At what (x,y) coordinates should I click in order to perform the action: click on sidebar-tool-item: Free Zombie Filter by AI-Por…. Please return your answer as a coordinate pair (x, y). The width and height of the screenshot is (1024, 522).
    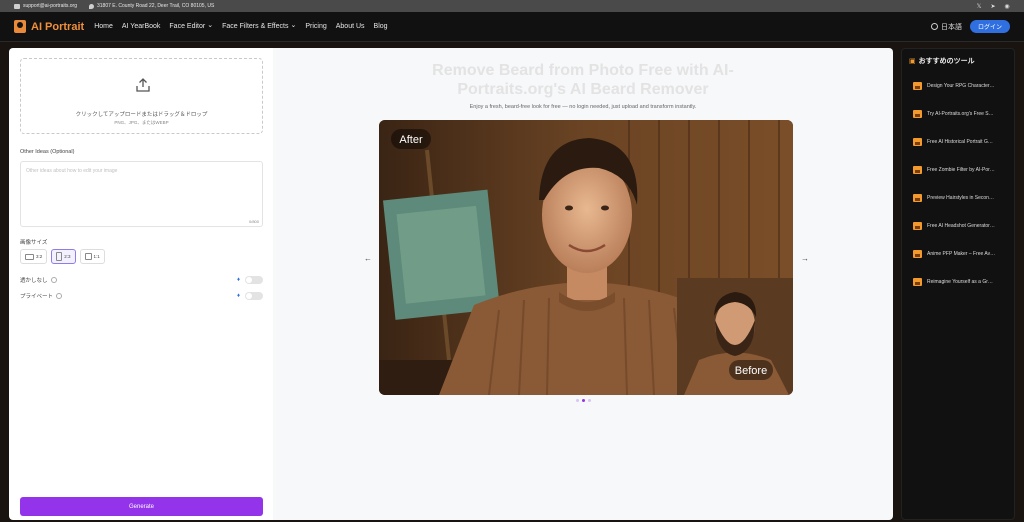
    Looking at the image, I should click on (962, 170).